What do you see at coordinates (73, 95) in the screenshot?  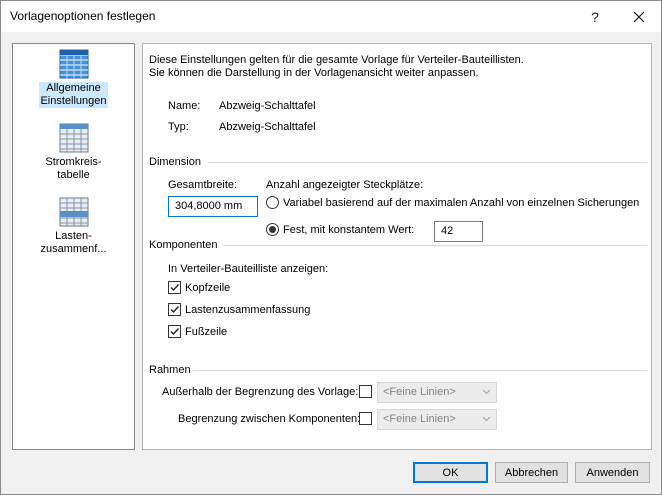 I see `nav-label-general: Allgemeine Einstellungen` at bounding box center [73, 95].